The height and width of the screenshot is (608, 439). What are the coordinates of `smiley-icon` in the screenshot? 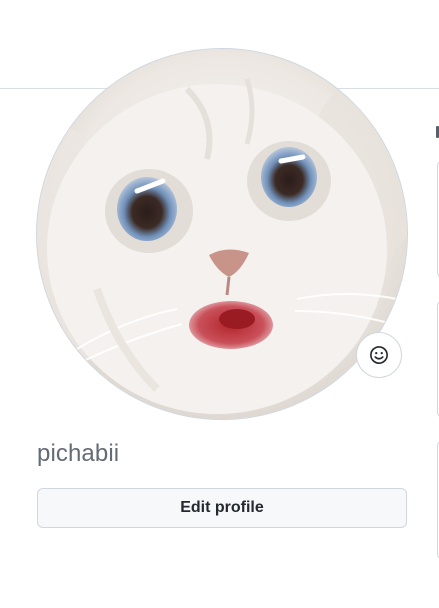 It's located at (379, 355).